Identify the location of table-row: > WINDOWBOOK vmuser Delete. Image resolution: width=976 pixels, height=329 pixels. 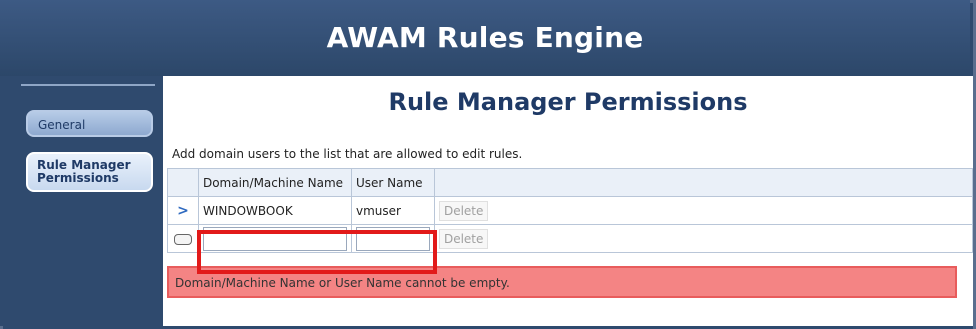
(570, 210).